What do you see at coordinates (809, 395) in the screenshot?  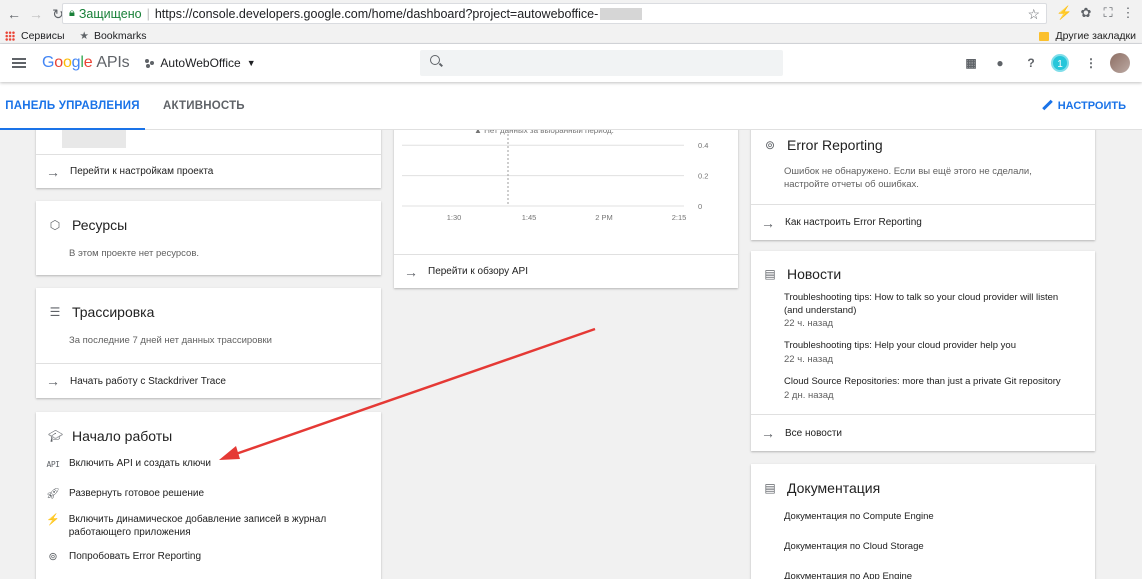 I see `news-time: 2 дн. назад` at bounding box center [809, 395].